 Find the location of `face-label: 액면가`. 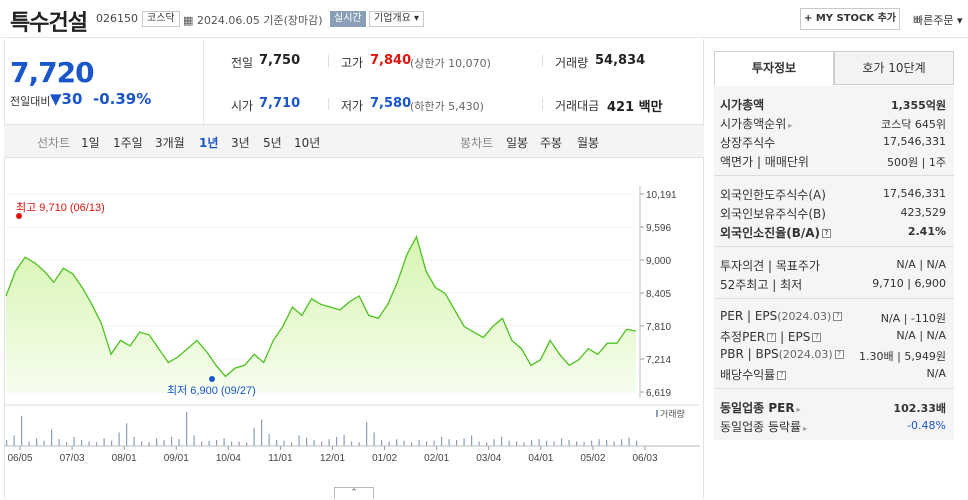

face-label: 액면가 is located at coordinates (737, 162).